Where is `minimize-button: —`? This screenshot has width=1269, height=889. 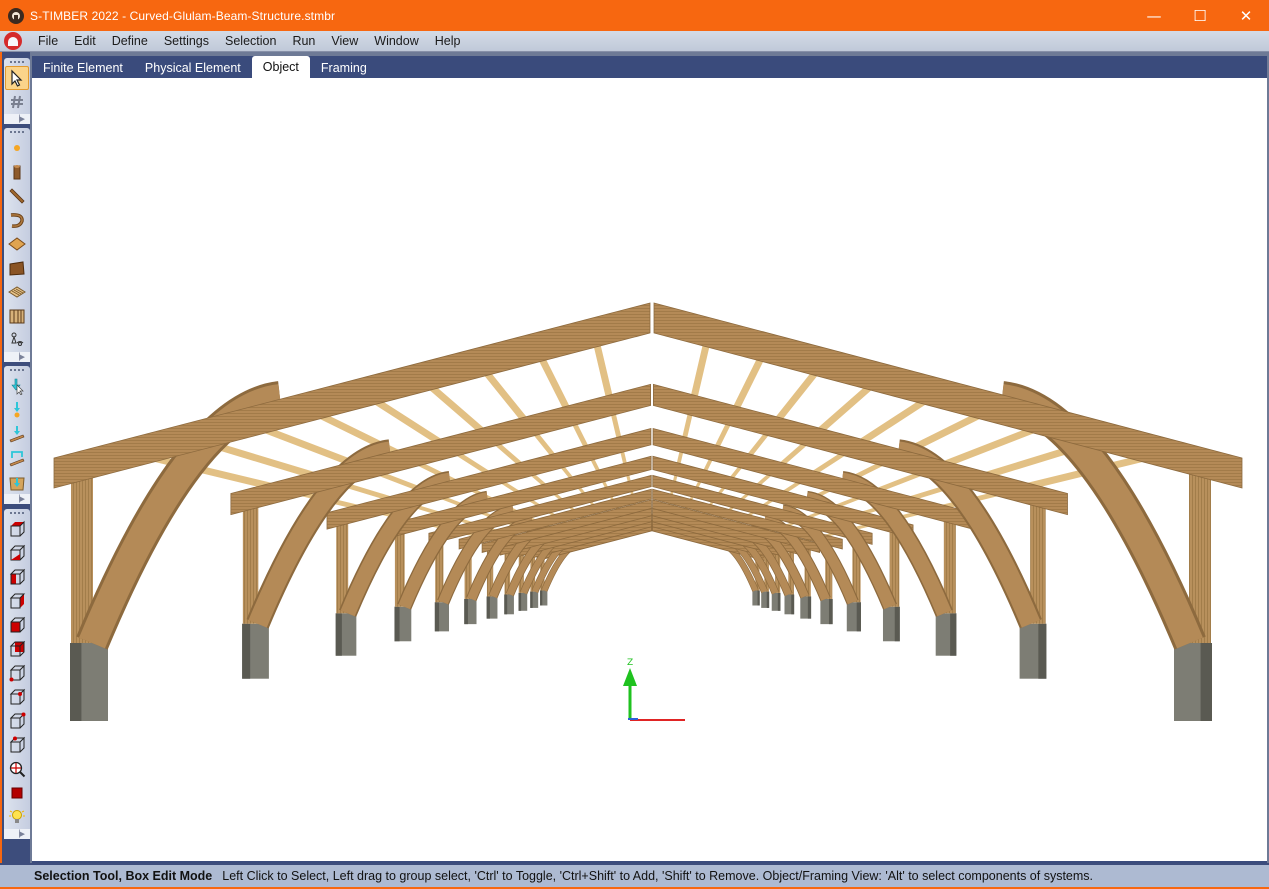 minimize-button: — is located at coordinates (1154, 15).